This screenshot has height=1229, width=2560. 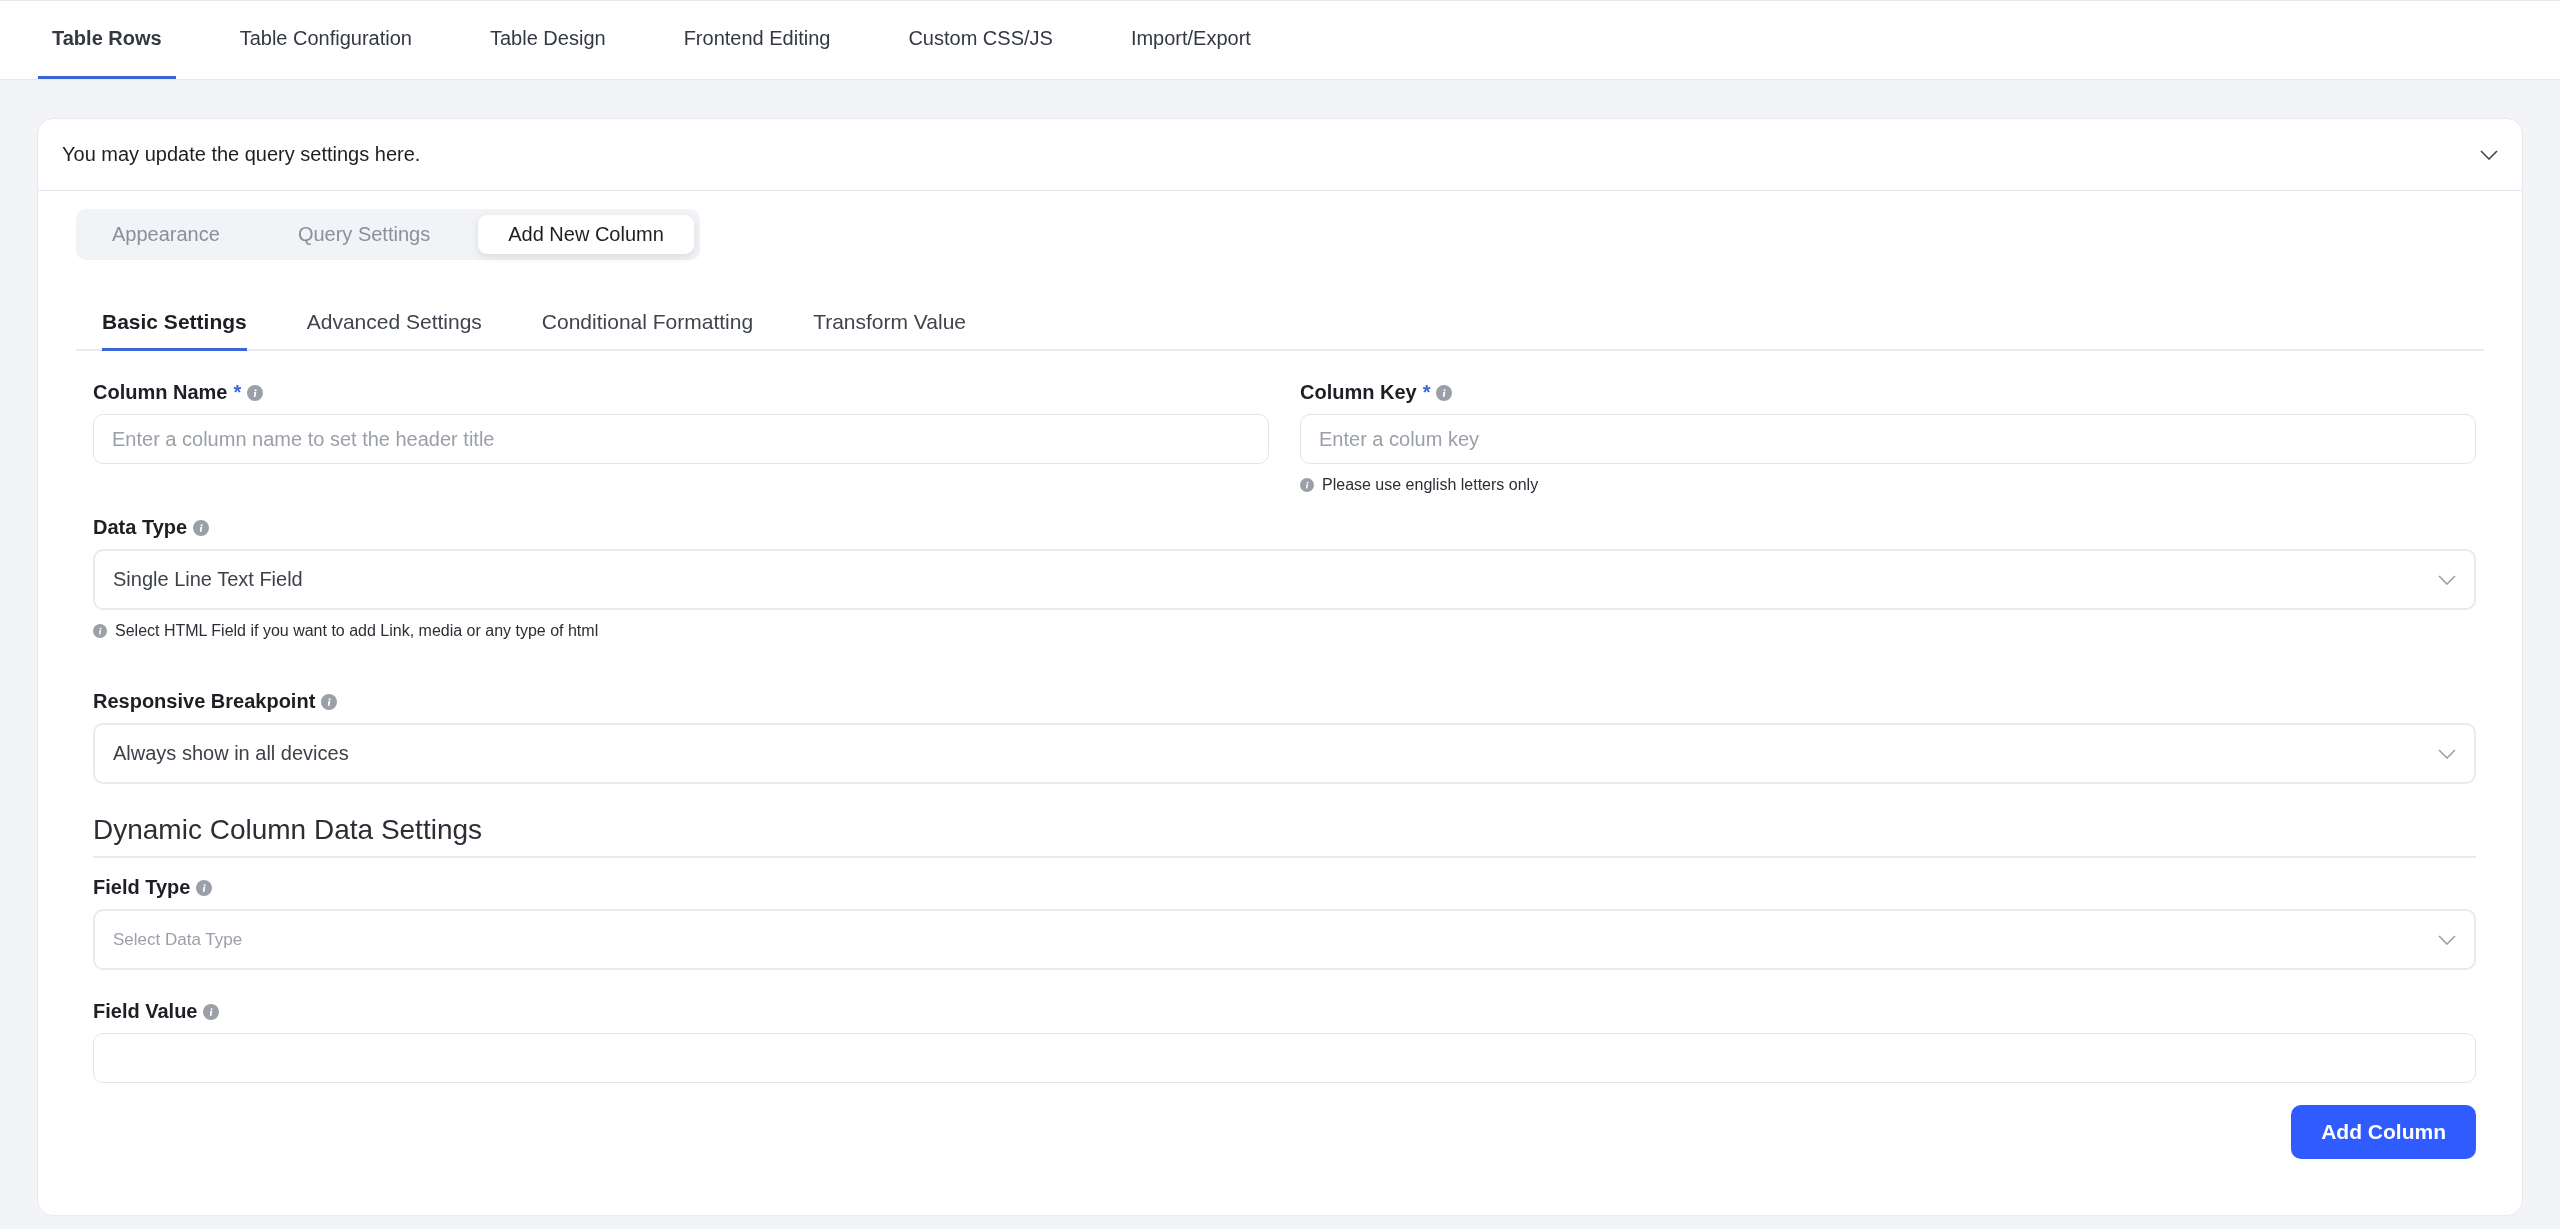 I want to click on field-label: Column Name, so click(x=160, y=392).